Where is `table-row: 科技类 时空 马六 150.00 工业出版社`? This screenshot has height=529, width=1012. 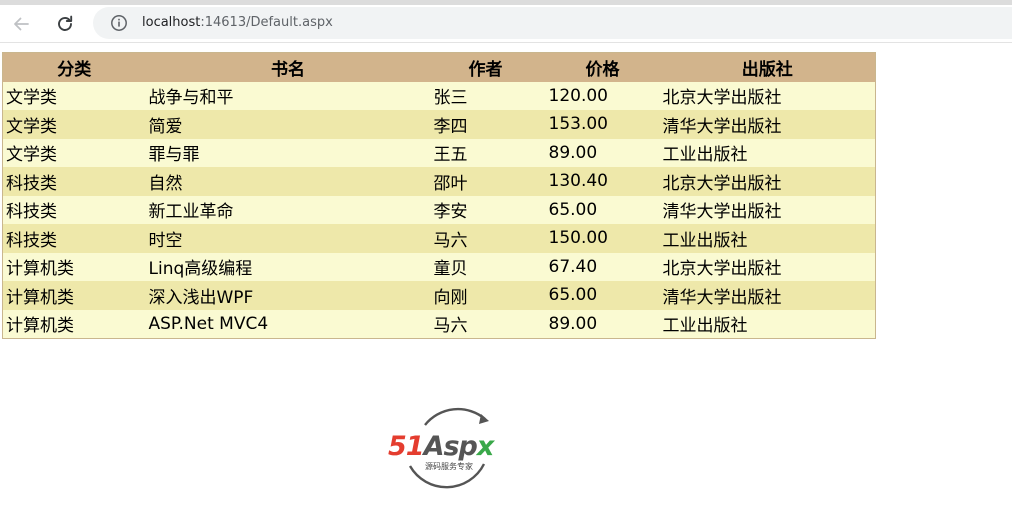
table-row: 科技类 时空 马六 150.00 工业出版社 is located at coordinates (439, 238).